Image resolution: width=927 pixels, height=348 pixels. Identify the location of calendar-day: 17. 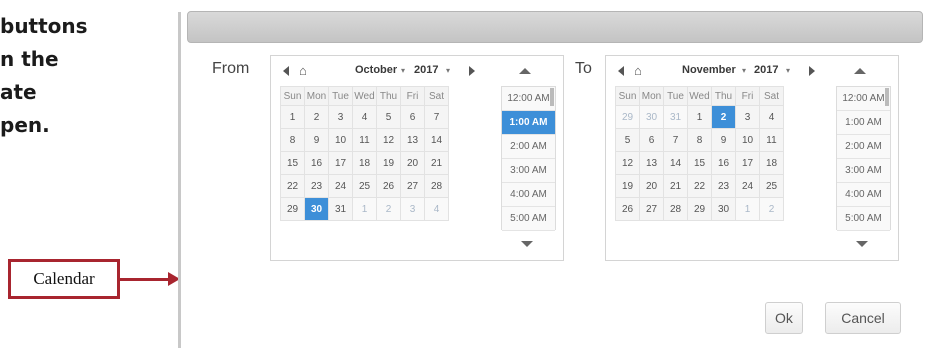
(747, 163).